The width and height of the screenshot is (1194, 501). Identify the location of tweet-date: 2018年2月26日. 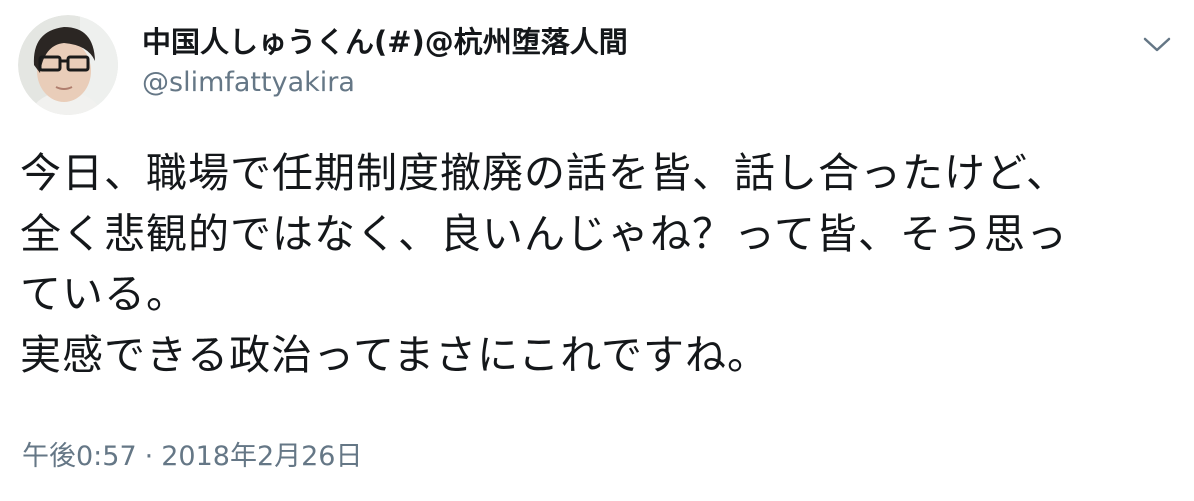
(262, 456).